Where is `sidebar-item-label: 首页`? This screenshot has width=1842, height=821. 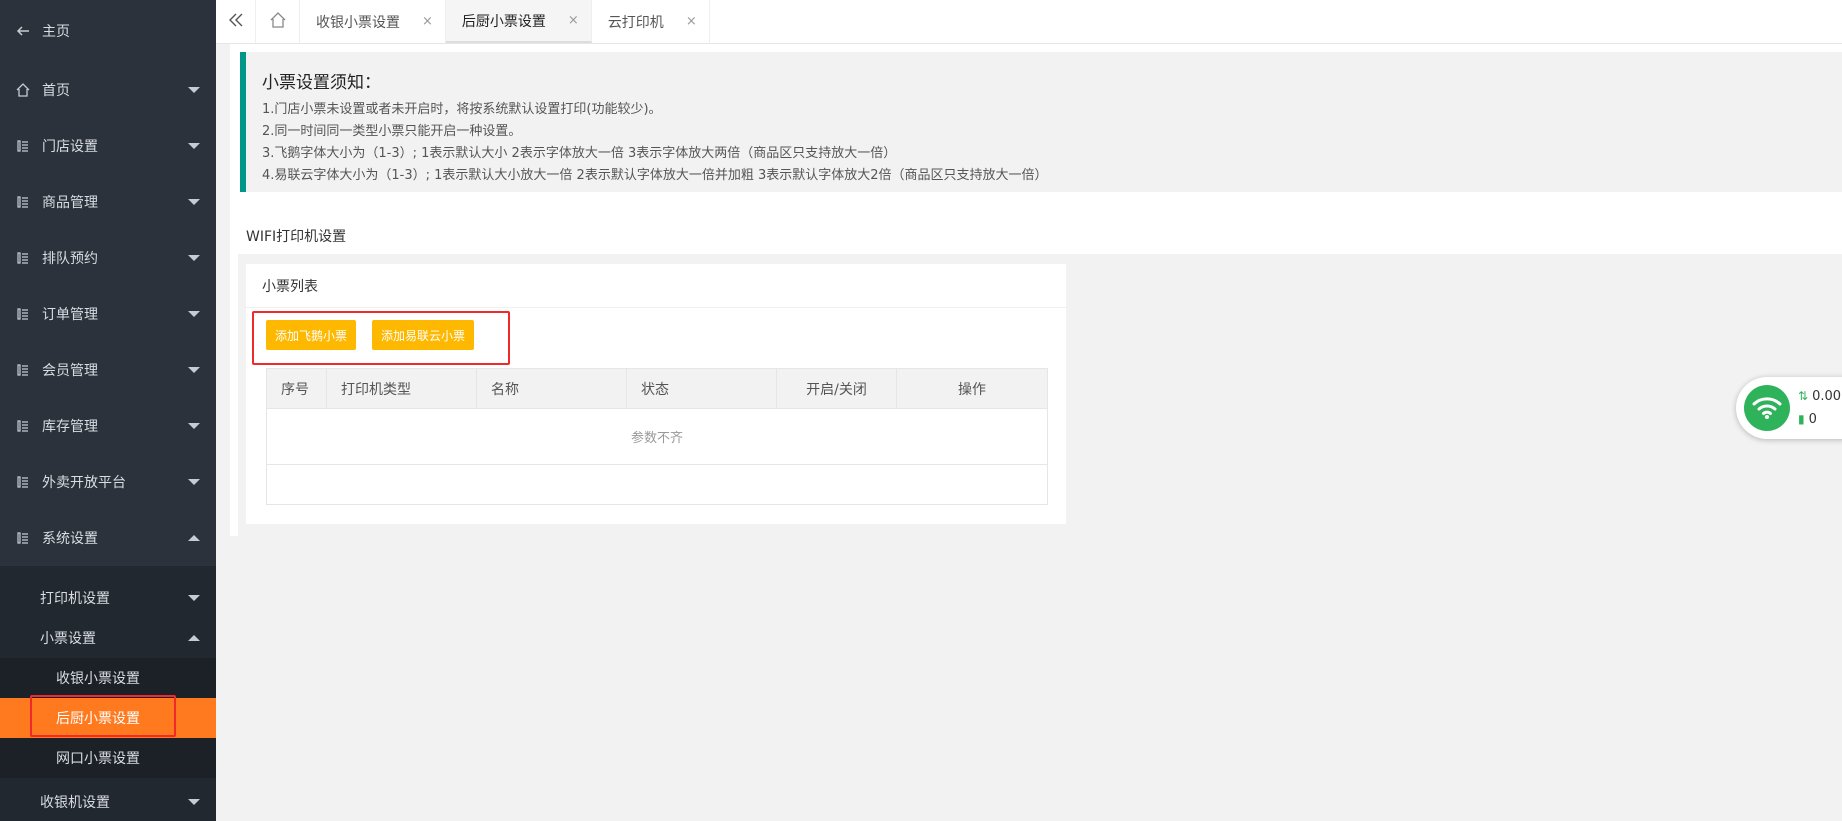 sidebar-item-label: 首页 is located at coordinates (56, 91).